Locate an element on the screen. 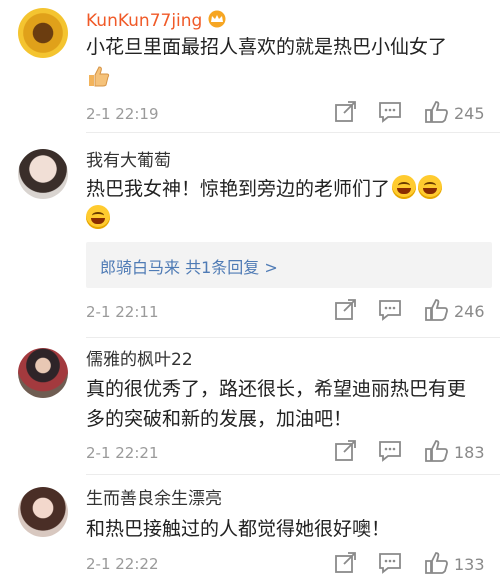 The width and height of the screenshot is (500, 584). like-count: 246 is located at coordinates (469, 311).